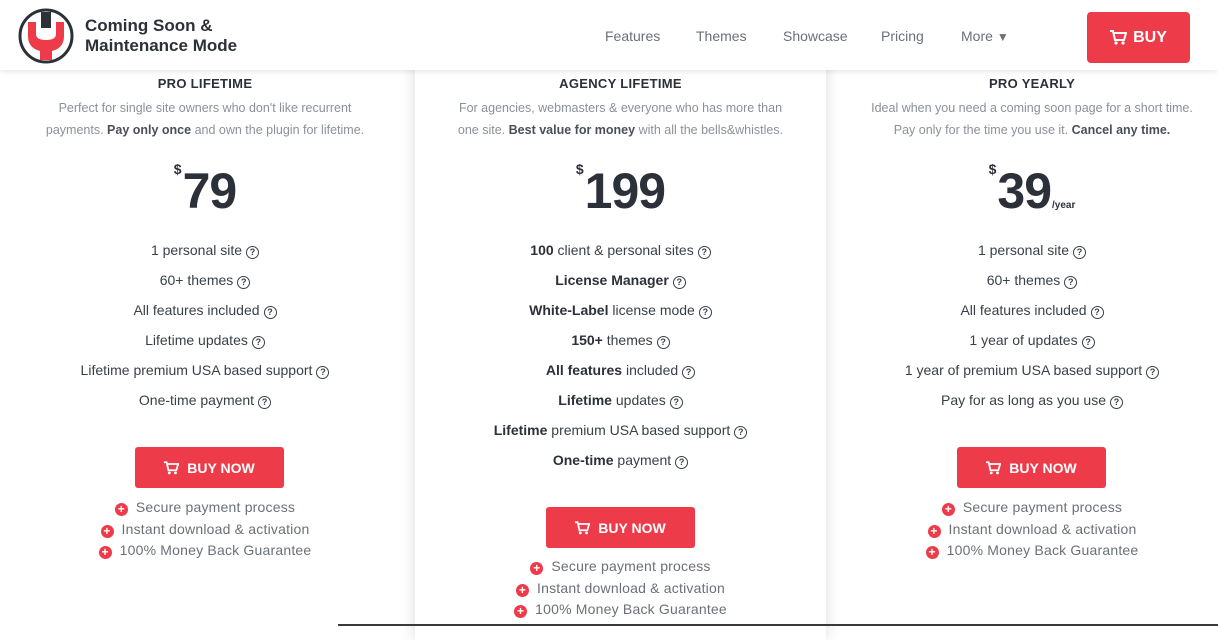  What do you see at coordinates (721, 36) in the screenshot?
I see `nav-themes: Themes` at bounding box center [721, 36].